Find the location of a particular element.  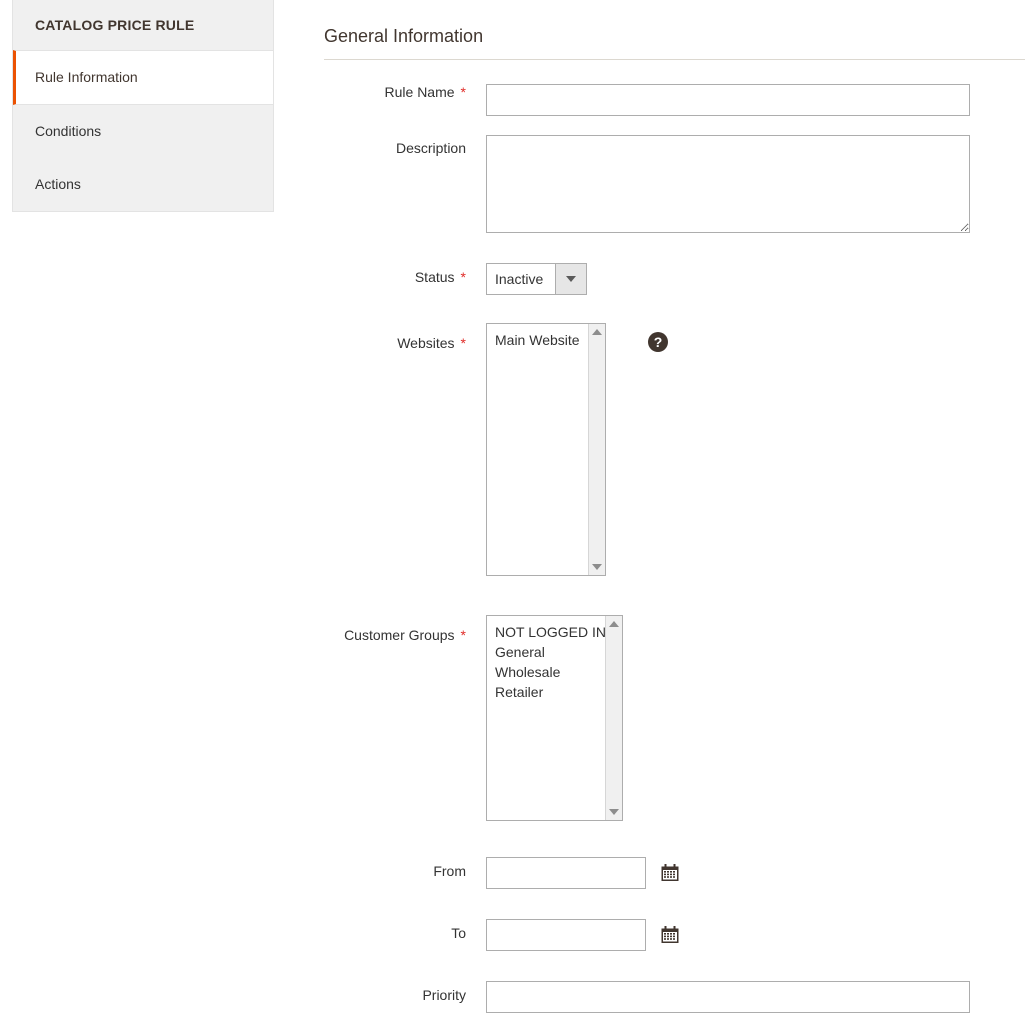

sidebar-item-conditions: Conditions is located at coordinates (143, 131).